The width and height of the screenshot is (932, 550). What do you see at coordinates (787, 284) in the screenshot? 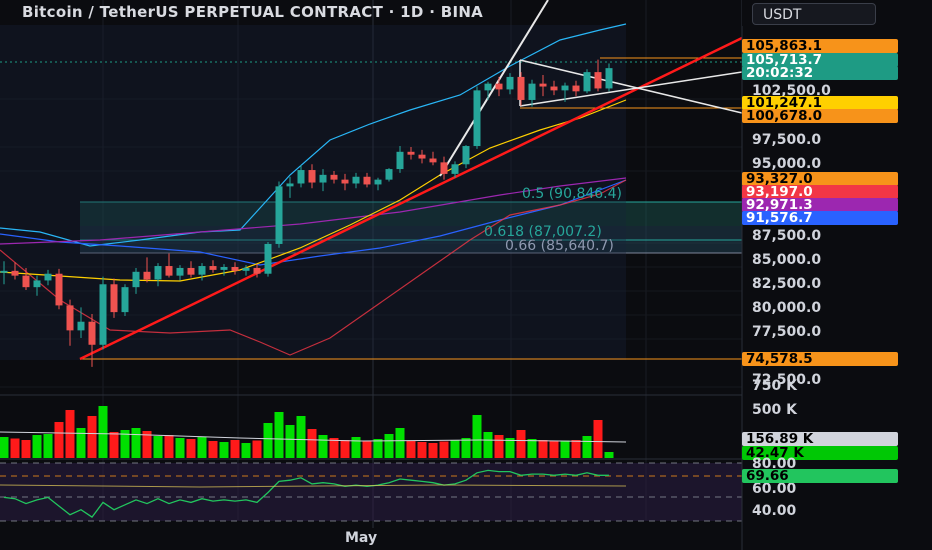
I see `price-tick: 82,500.0` at bounding box center [787, 284].